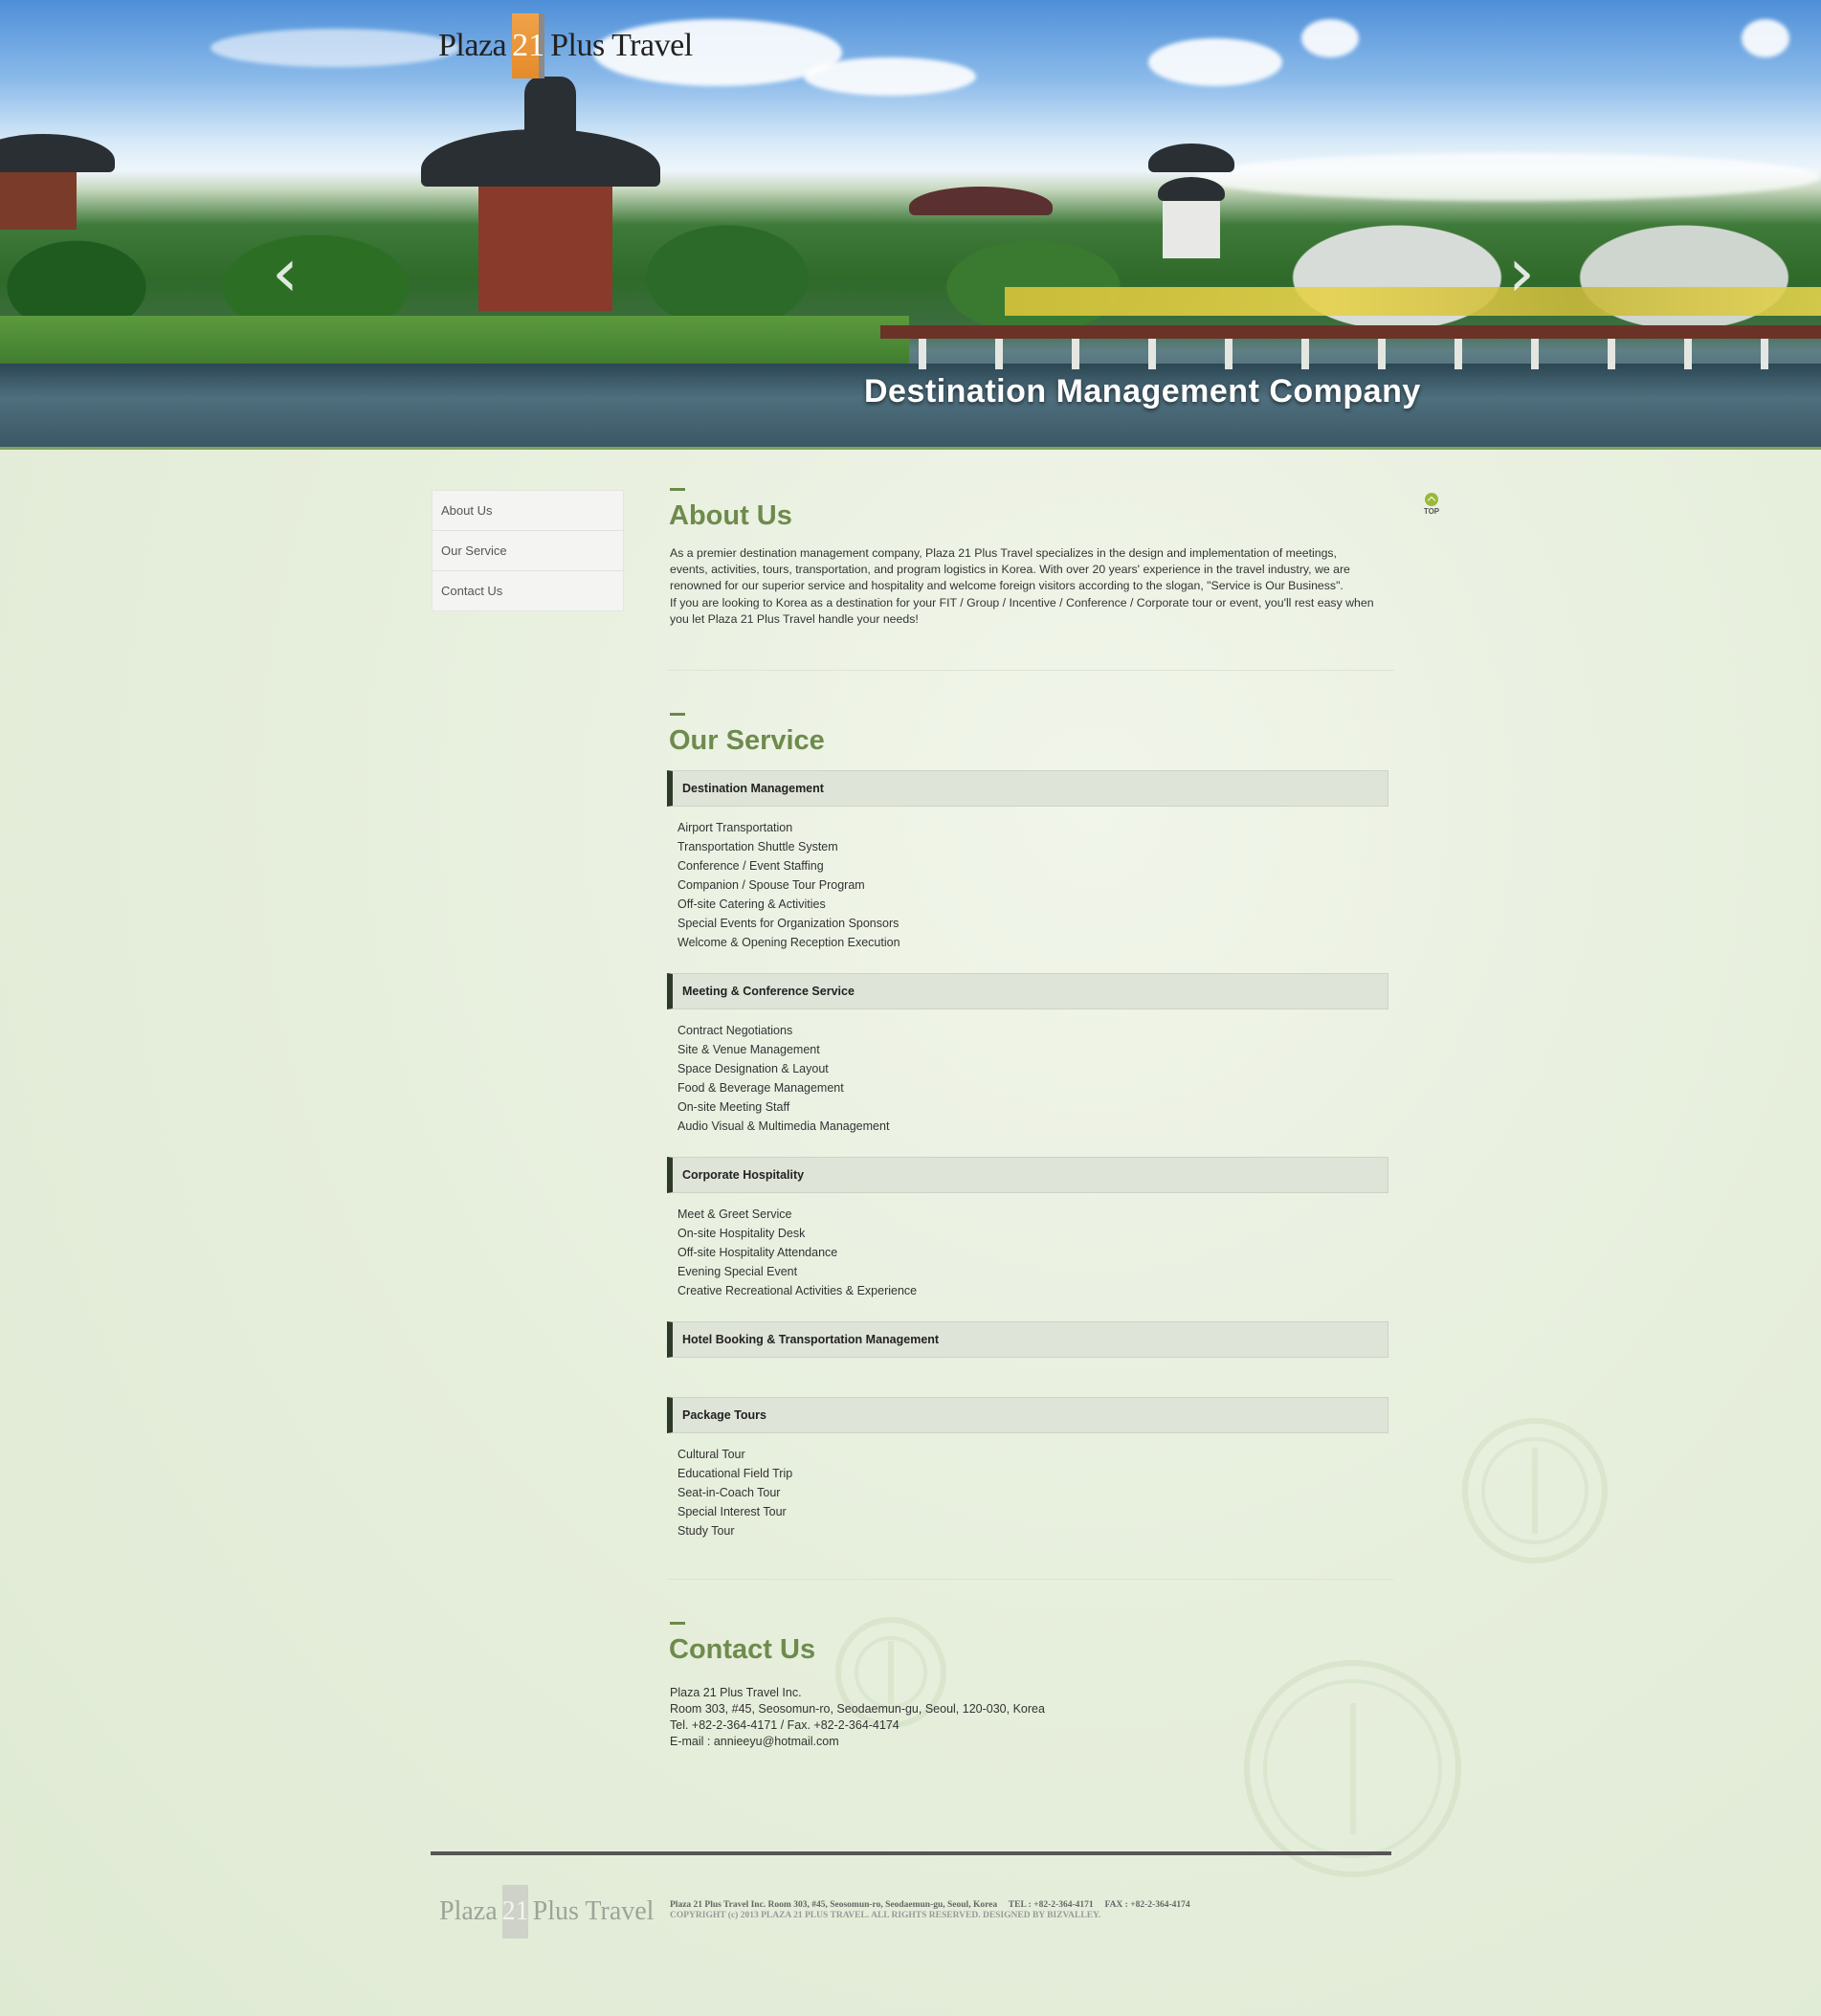 The height and width of the screenshot is (2016, 1821). I want to click on list-item: Site & Venue Management, so click(748, 1050).